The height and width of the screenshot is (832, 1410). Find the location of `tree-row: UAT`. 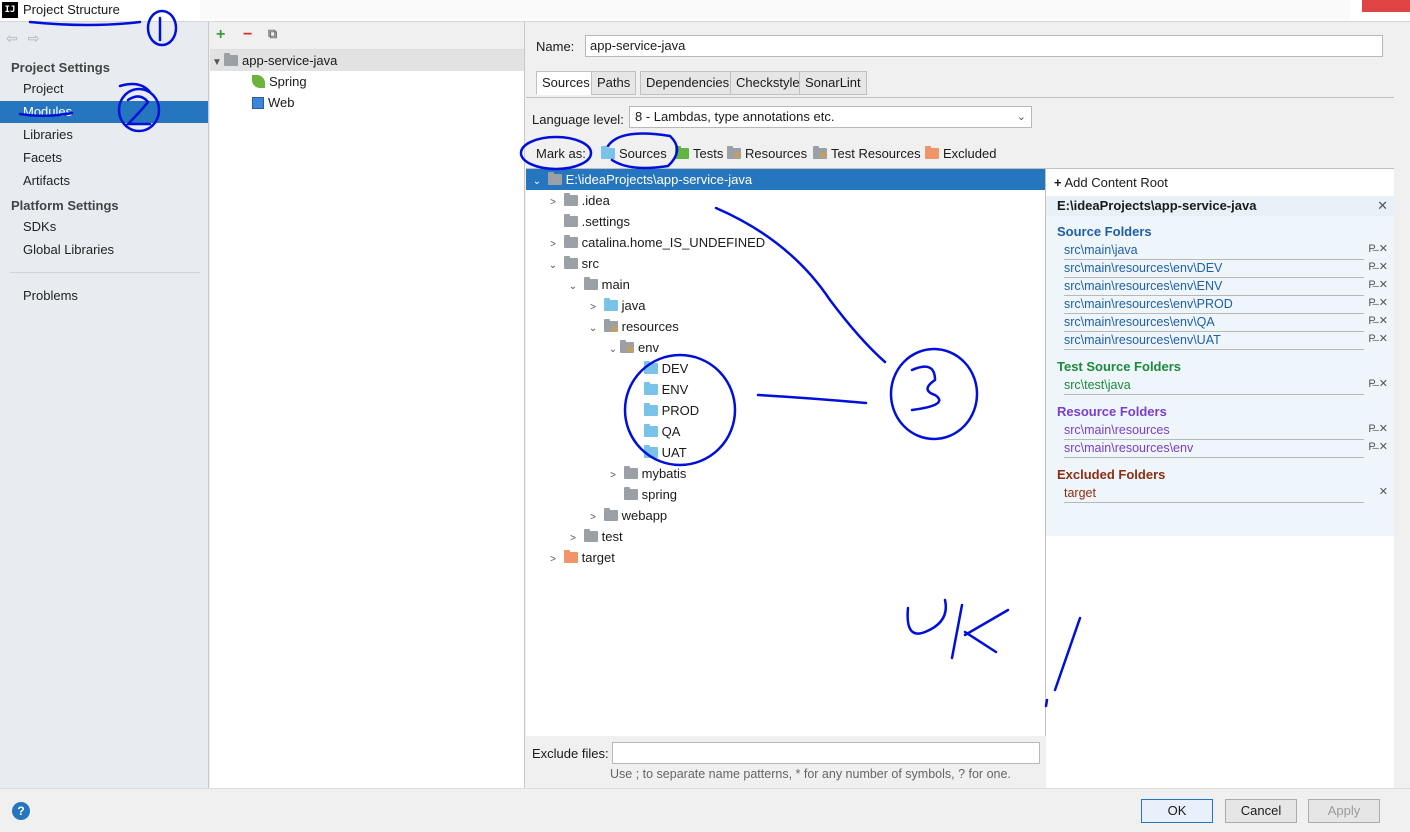

tree-row: UAT is located at coordinates (785, 452).